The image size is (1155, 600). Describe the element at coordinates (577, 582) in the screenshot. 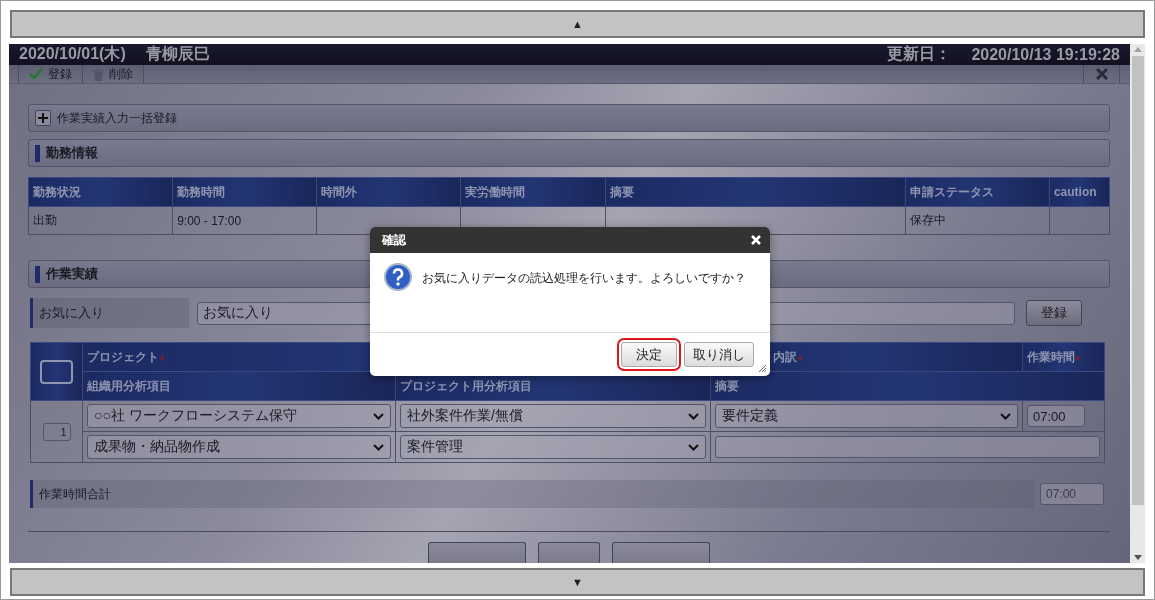

I see `scroll-down-bar: ▼` at that location.